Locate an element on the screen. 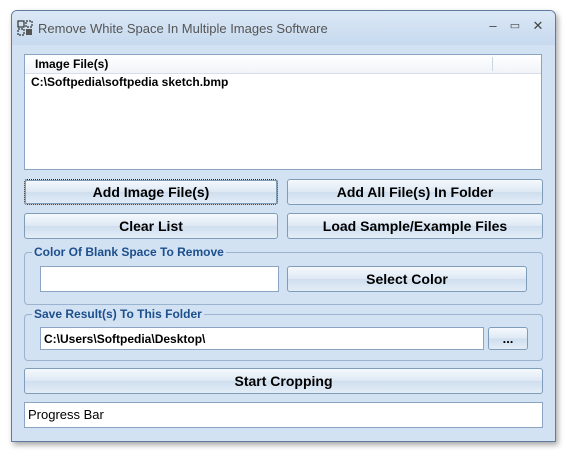 This screenshot has width=574, height=461. progress-bar: Progress Bar is located at coordinates (283, 415).